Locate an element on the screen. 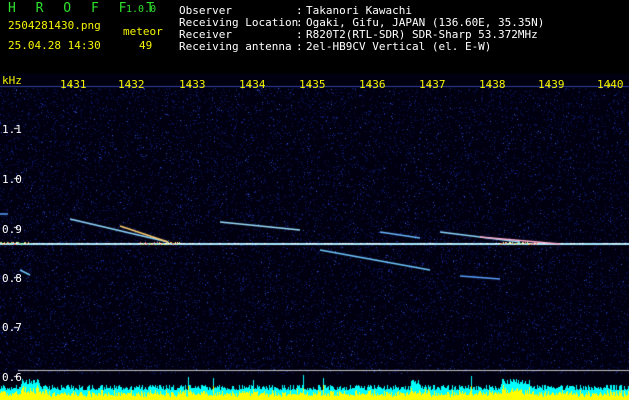 The width and height of the screenshot is (629, 400). y-tick-label: 0.8 is located at coordinates (12, 278).